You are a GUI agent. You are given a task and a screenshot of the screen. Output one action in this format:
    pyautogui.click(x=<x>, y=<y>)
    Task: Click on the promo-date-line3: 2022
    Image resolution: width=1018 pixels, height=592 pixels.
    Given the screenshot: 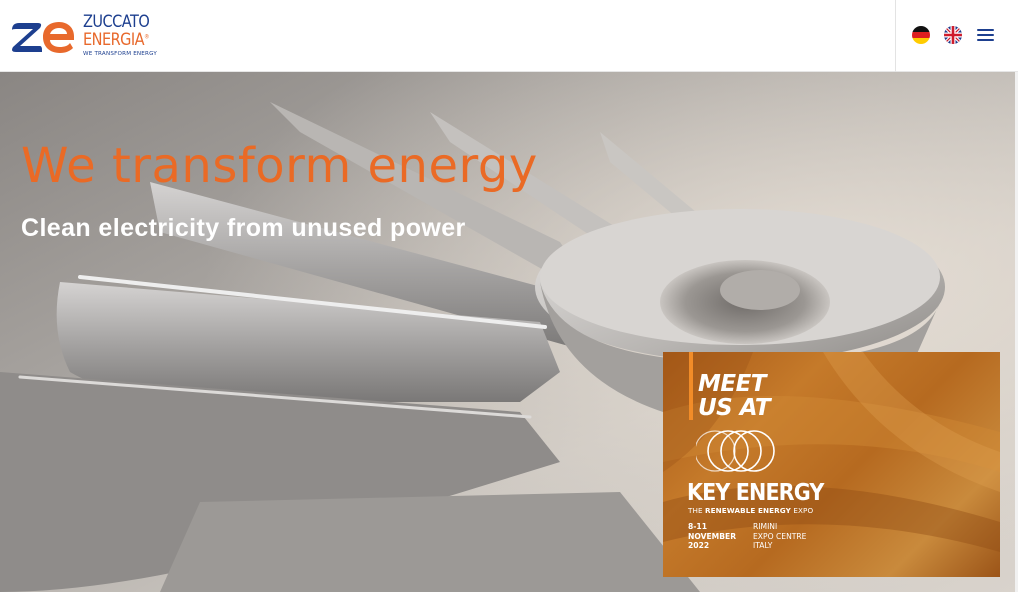 What is the action you would take?
    pyautogui.click(x=699, y=545)
    